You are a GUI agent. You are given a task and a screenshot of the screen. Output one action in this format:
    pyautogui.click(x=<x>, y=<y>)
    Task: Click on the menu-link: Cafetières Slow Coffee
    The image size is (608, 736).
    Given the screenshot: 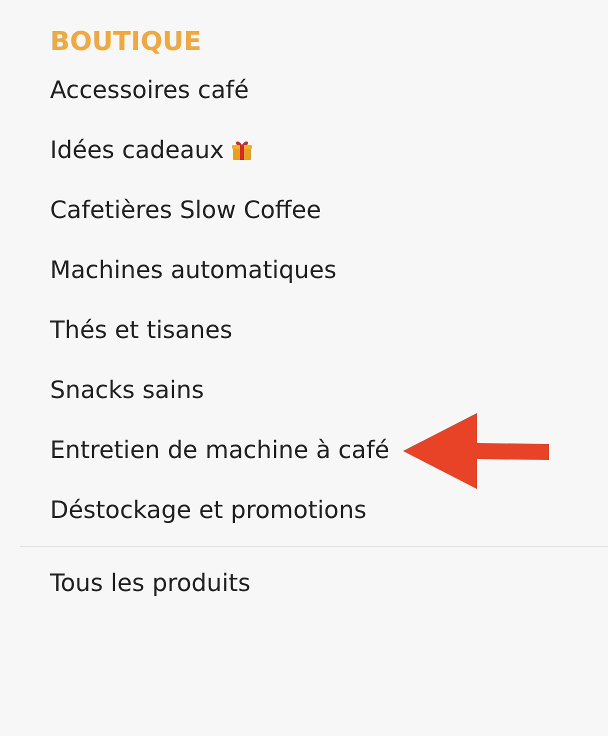 What is the action you would take?
    pyautogui.click(x=186, y=210)
    